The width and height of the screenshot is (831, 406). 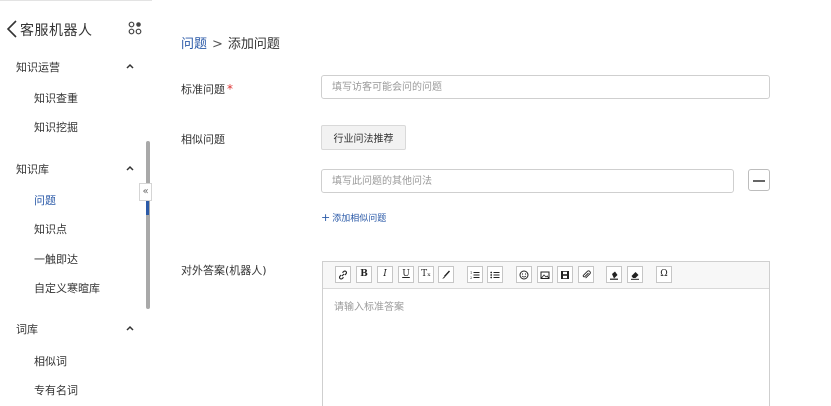 I want to click on sidebar-item-label: 相似词, so click(x=50, y=361).